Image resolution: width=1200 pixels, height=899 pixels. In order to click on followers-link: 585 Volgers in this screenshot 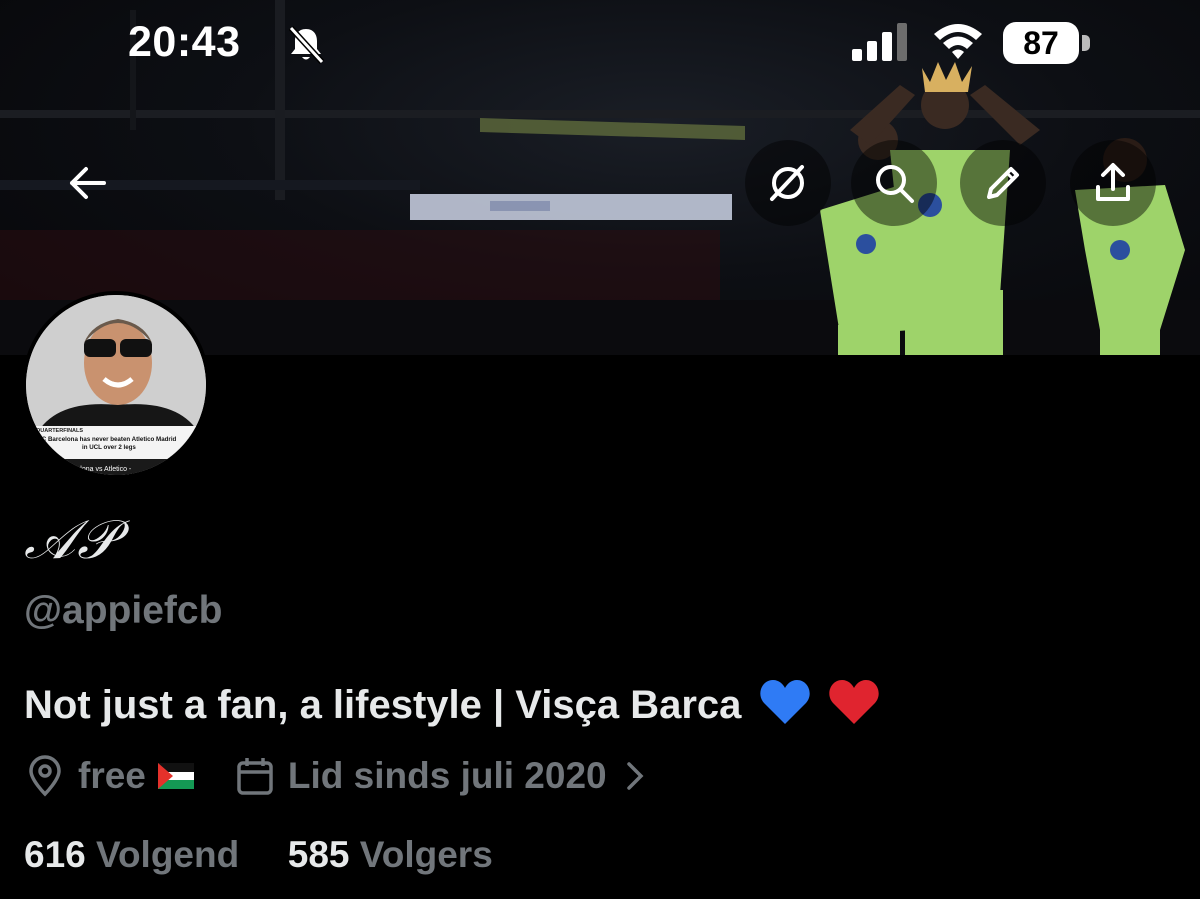, I will do `click(390, 854)`.